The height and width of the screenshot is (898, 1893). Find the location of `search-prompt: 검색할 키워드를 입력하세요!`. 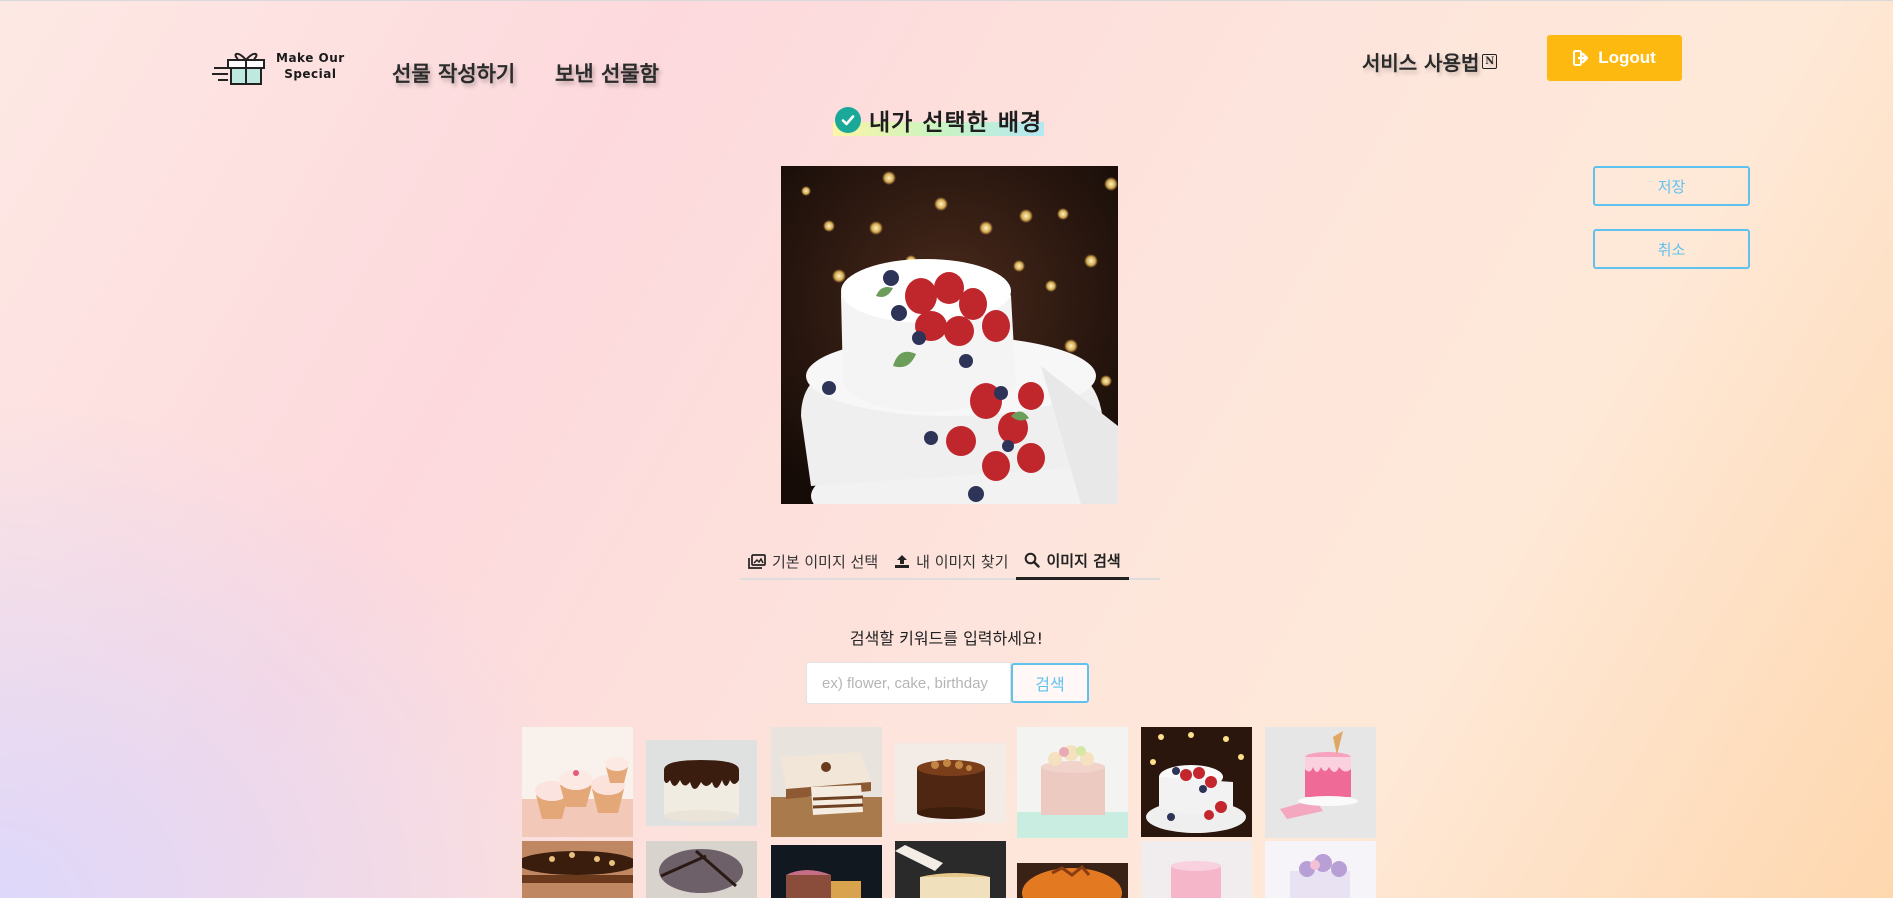

search-prompt: 검색할 키워드를 입력하세요! is located at coordinates (946, 638).